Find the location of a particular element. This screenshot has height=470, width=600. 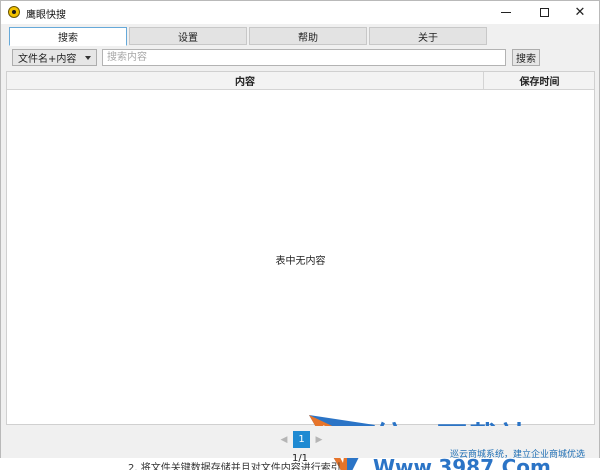

empty-table-message: 表中无内容 is located at coordinates (300, 261).